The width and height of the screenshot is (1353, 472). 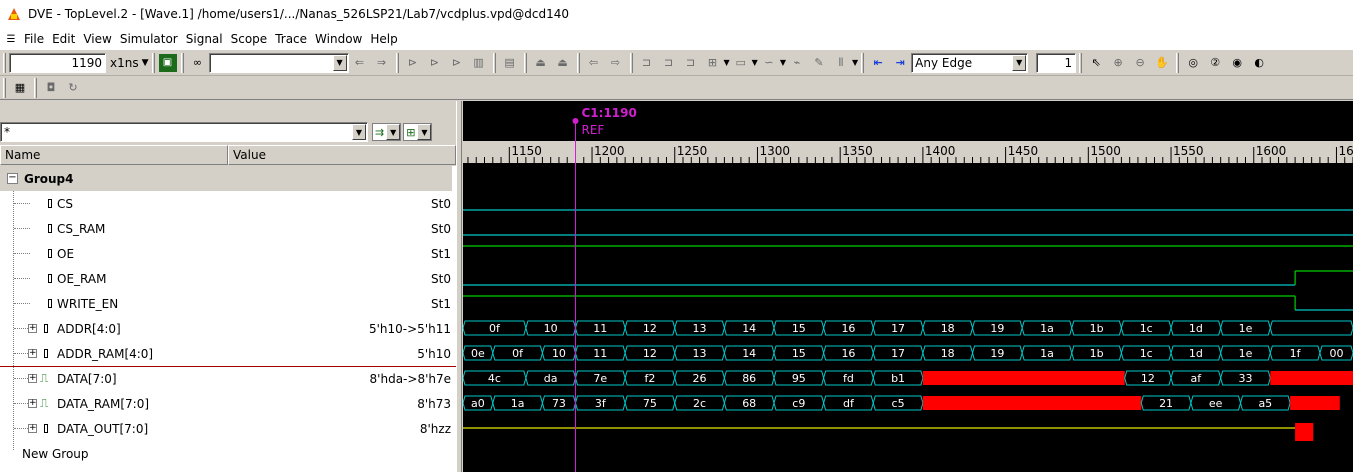 What do you see at coordinates (1118, 63) in the screenshot?
I see `zoom-in-icon: ⊕` at bounding box center [1118, 63].